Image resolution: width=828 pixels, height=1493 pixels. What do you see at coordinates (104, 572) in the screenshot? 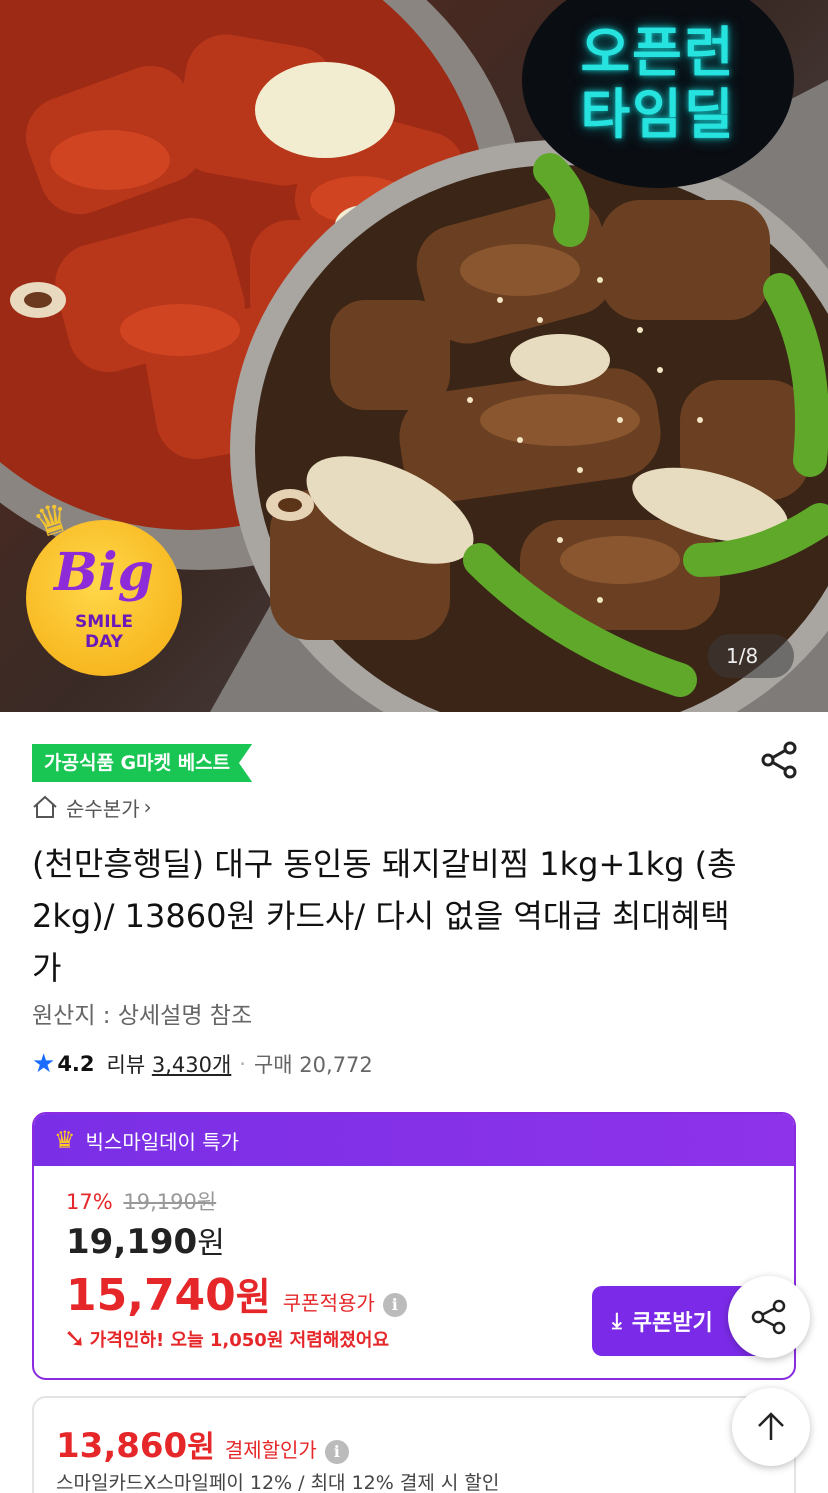
I see `logo-big-text: Big` at bounding box center [104, 572].